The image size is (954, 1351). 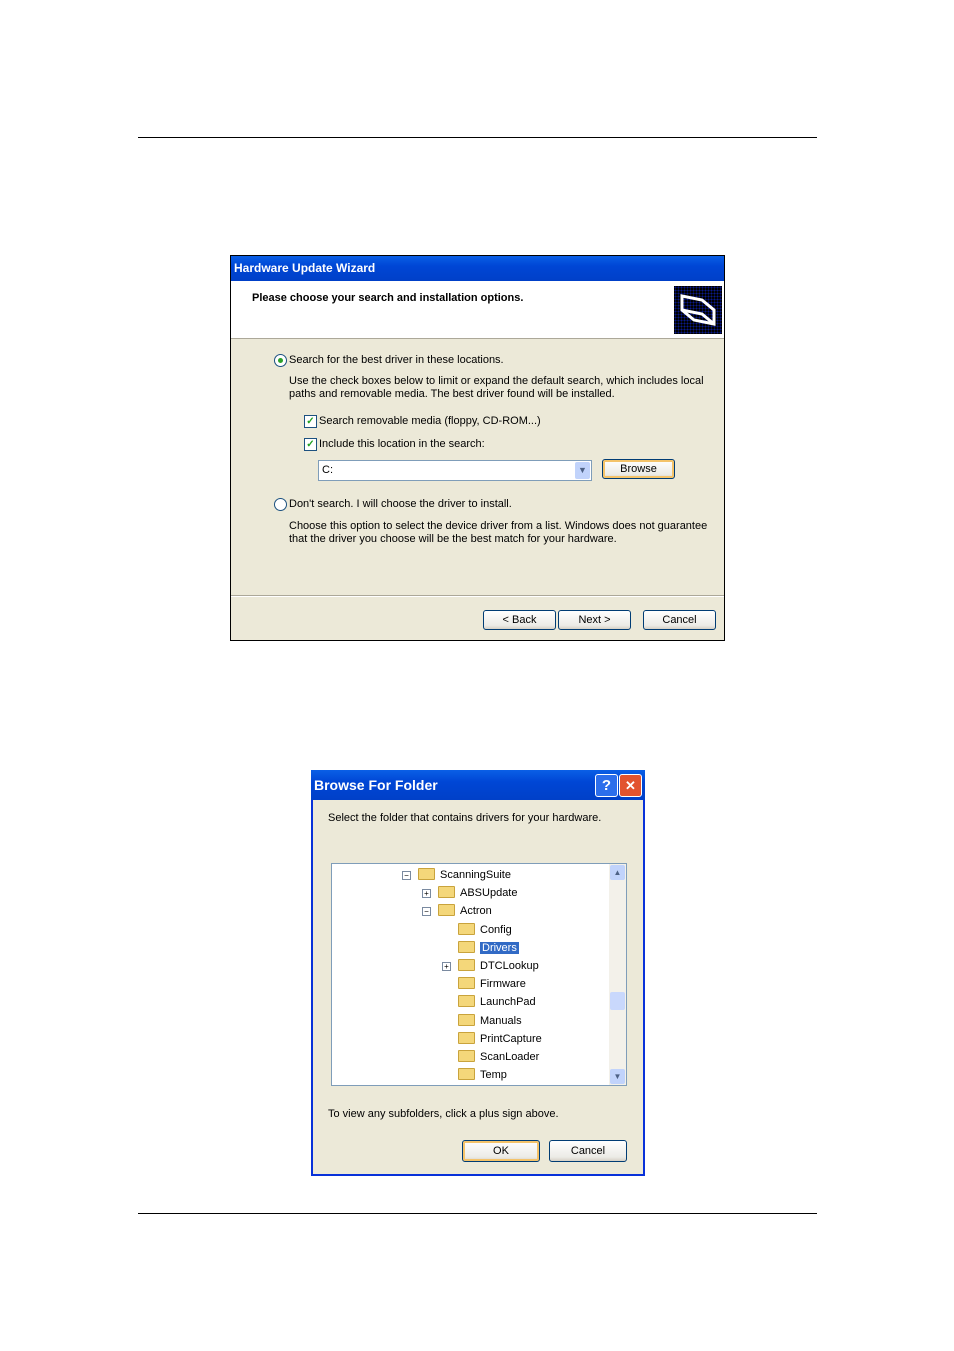 I want to click on scroll-thumb, so click(x=617, y=1001).